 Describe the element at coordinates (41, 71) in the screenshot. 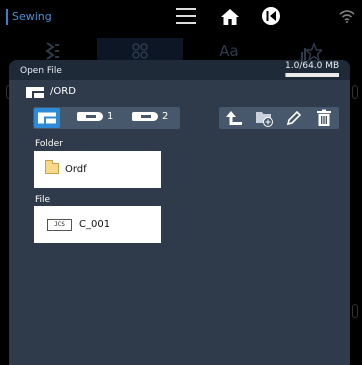

I see `dialog-title: Open File` at that location.